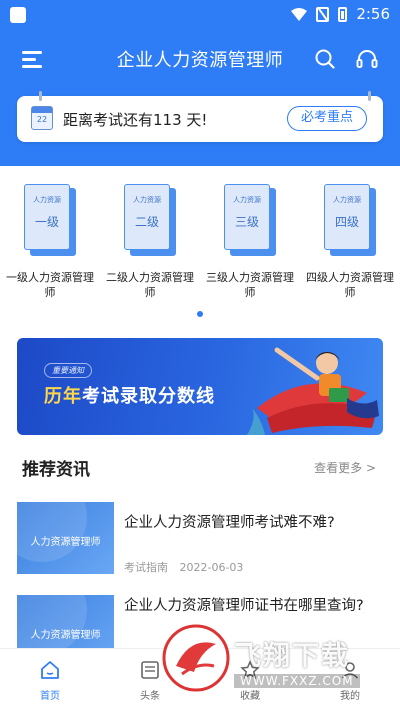  What do you see at coordinates (200, 60) in the screenshot?
I see `page-title: 企业人力资源管理师` at bounding box center [200, 60].